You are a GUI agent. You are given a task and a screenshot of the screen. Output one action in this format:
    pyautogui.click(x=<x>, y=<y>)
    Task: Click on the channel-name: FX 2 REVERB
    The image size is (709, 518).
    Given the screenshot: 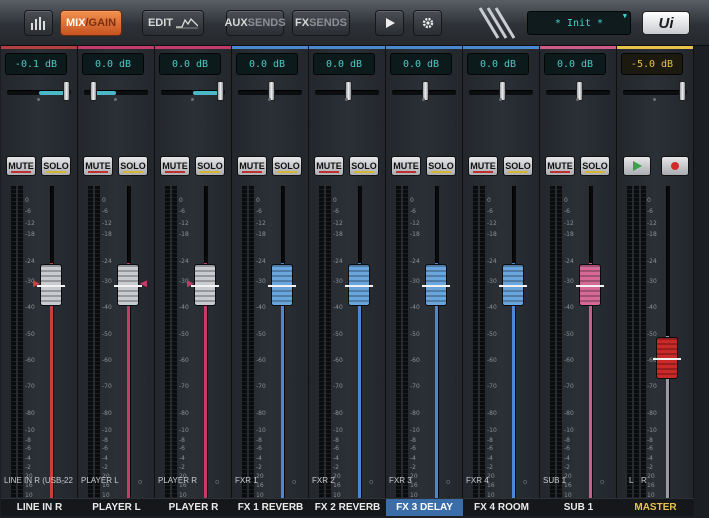 What is the action you would take?
    pyautogui.click(x=347, y=507)
    